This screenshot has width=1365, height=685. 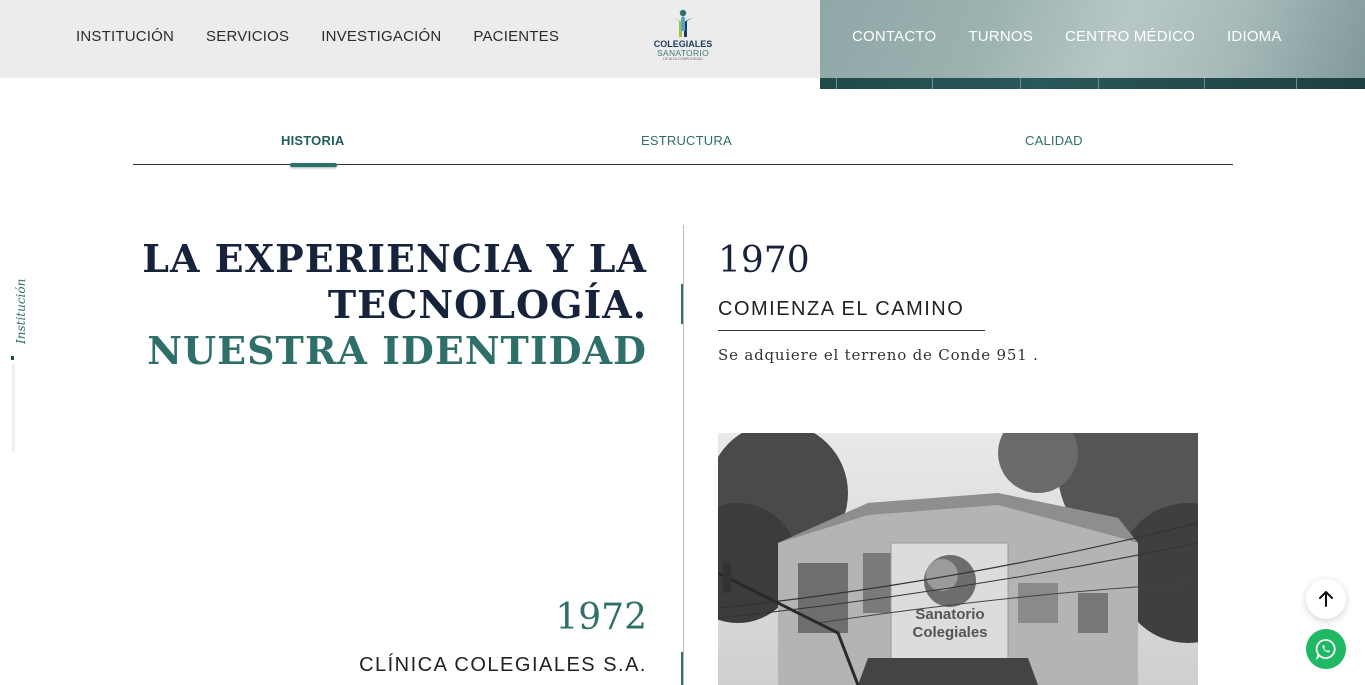 What do you see at coordinates (894, 36) in the screenshot?
I see `nav-contacto: CONTACTO` at bounding box center [894, 36].